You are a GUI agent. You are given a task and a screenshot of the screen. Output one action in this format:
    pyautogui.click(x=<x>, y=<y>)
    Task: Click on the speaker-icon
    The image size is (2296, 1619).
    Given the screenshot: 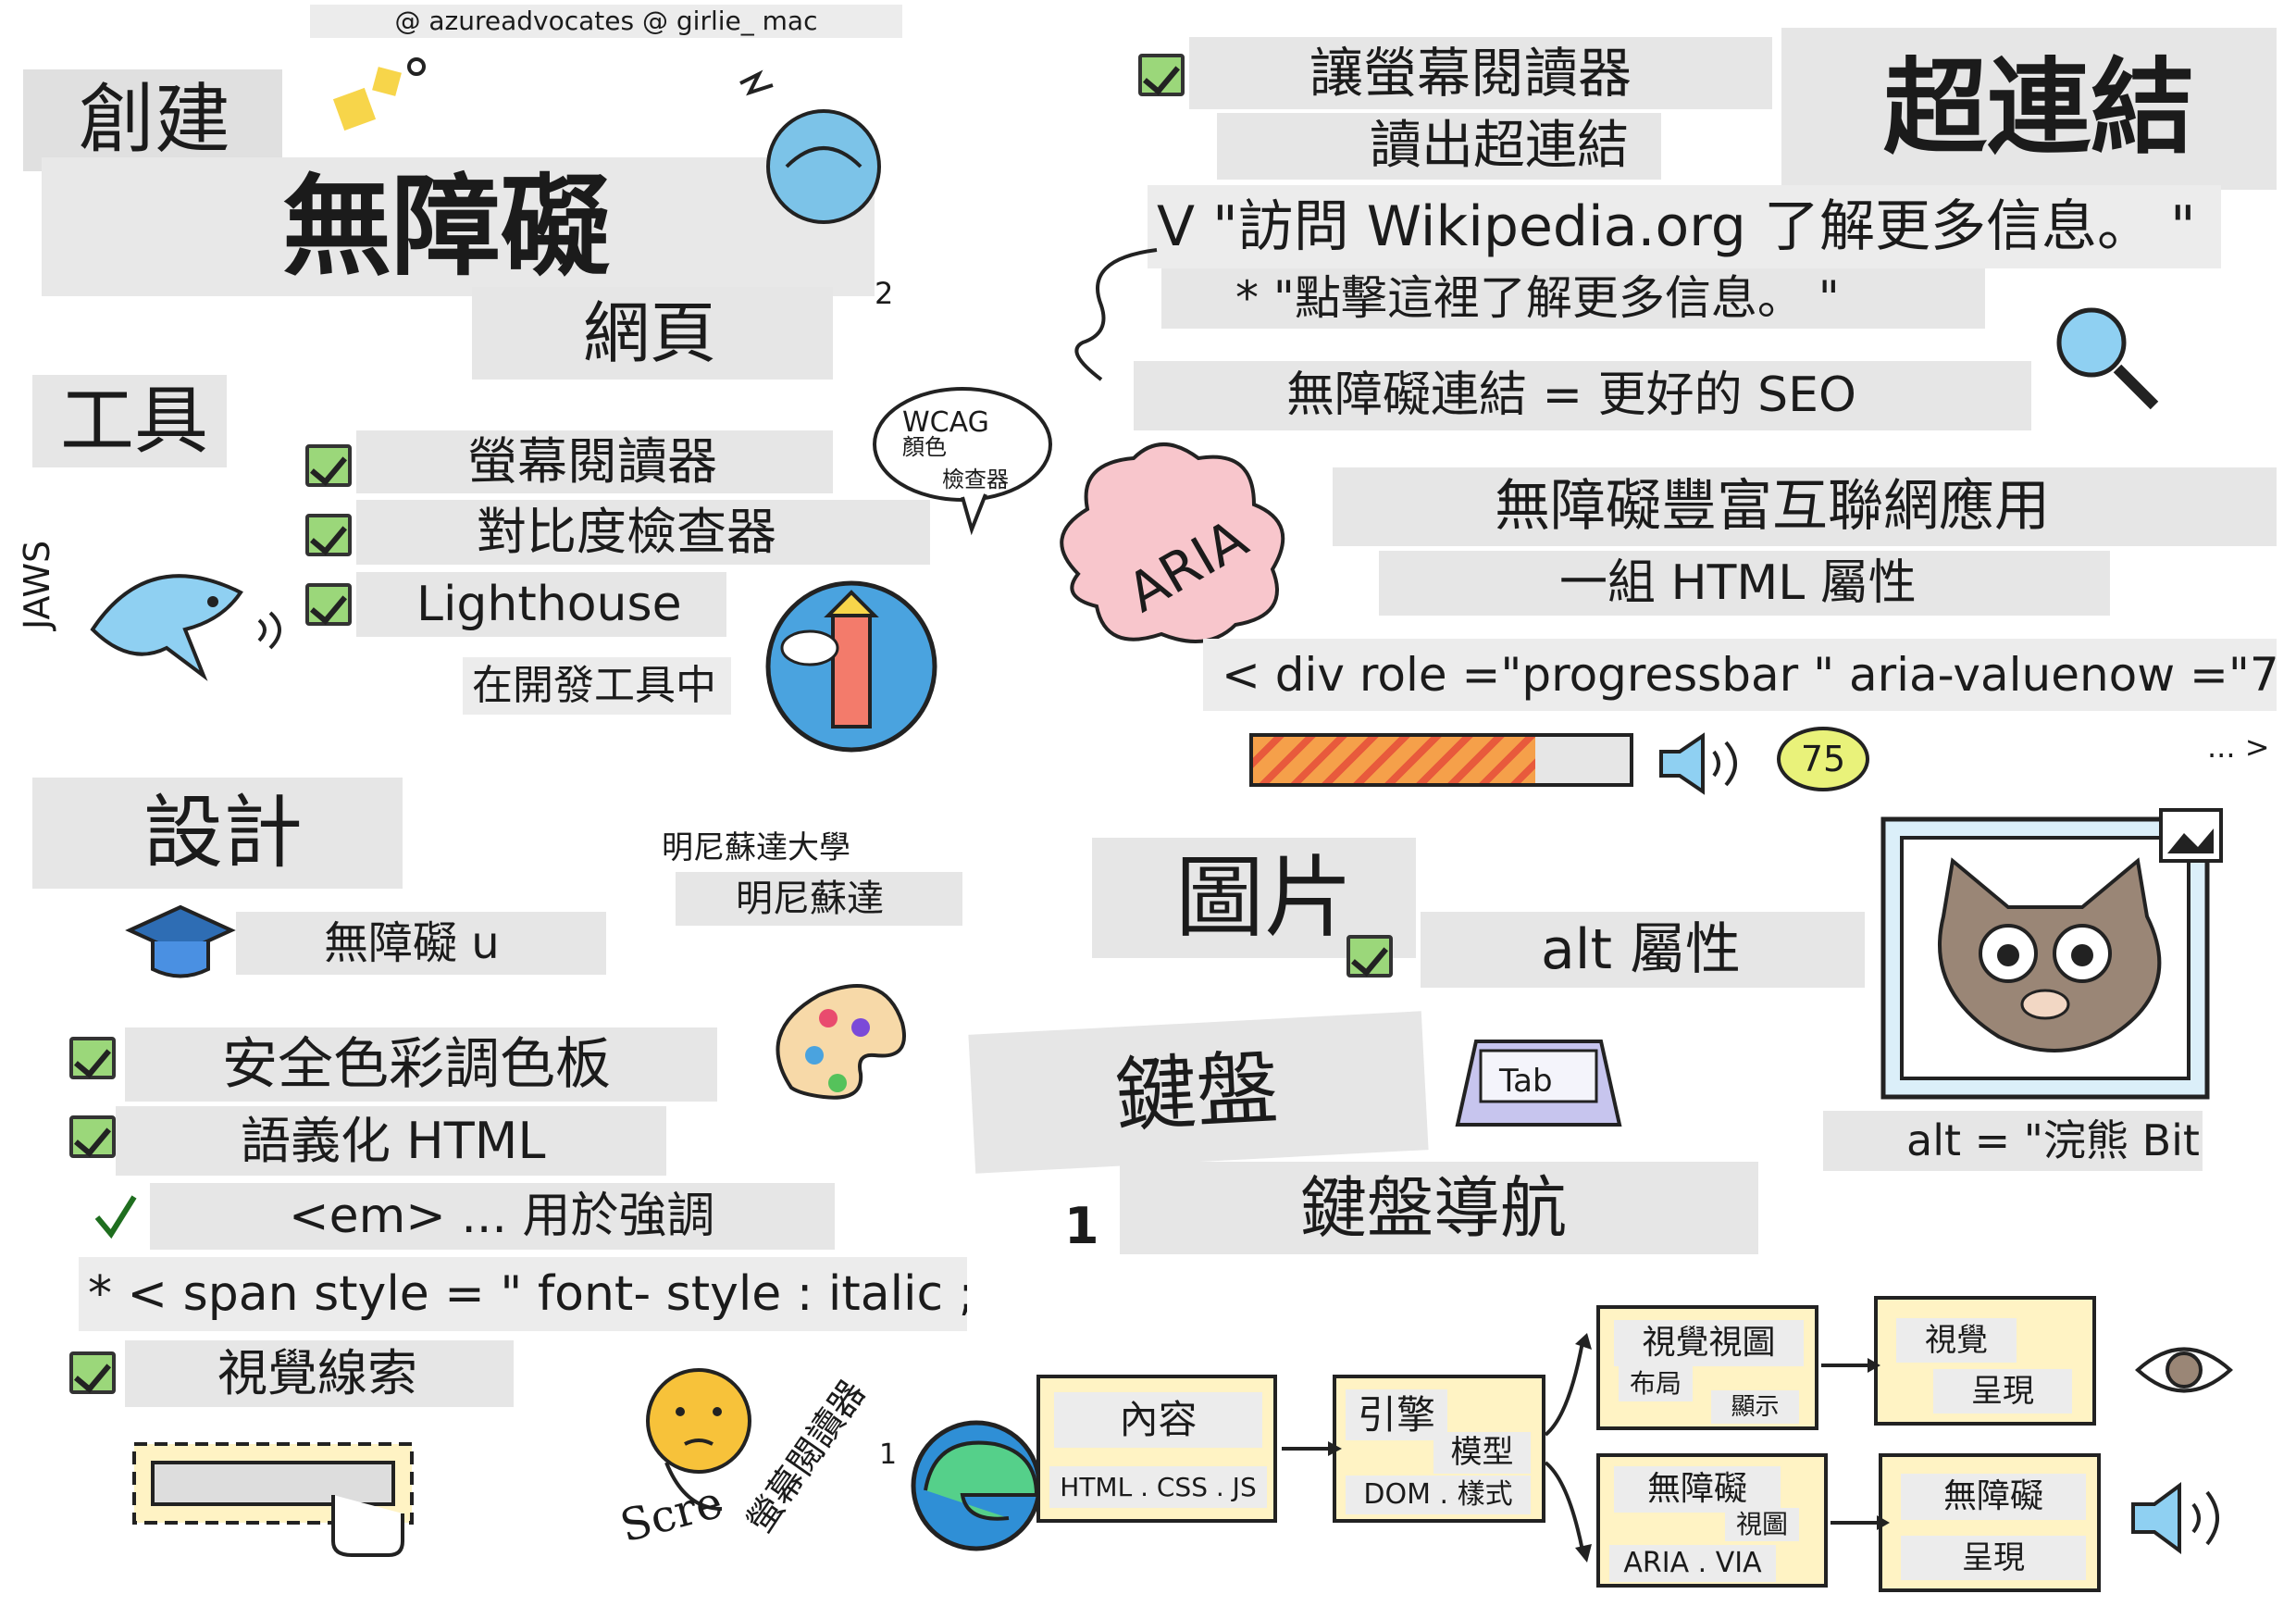 What is the action you would take?
    pyautogui.click(x=1698, y=764)
    